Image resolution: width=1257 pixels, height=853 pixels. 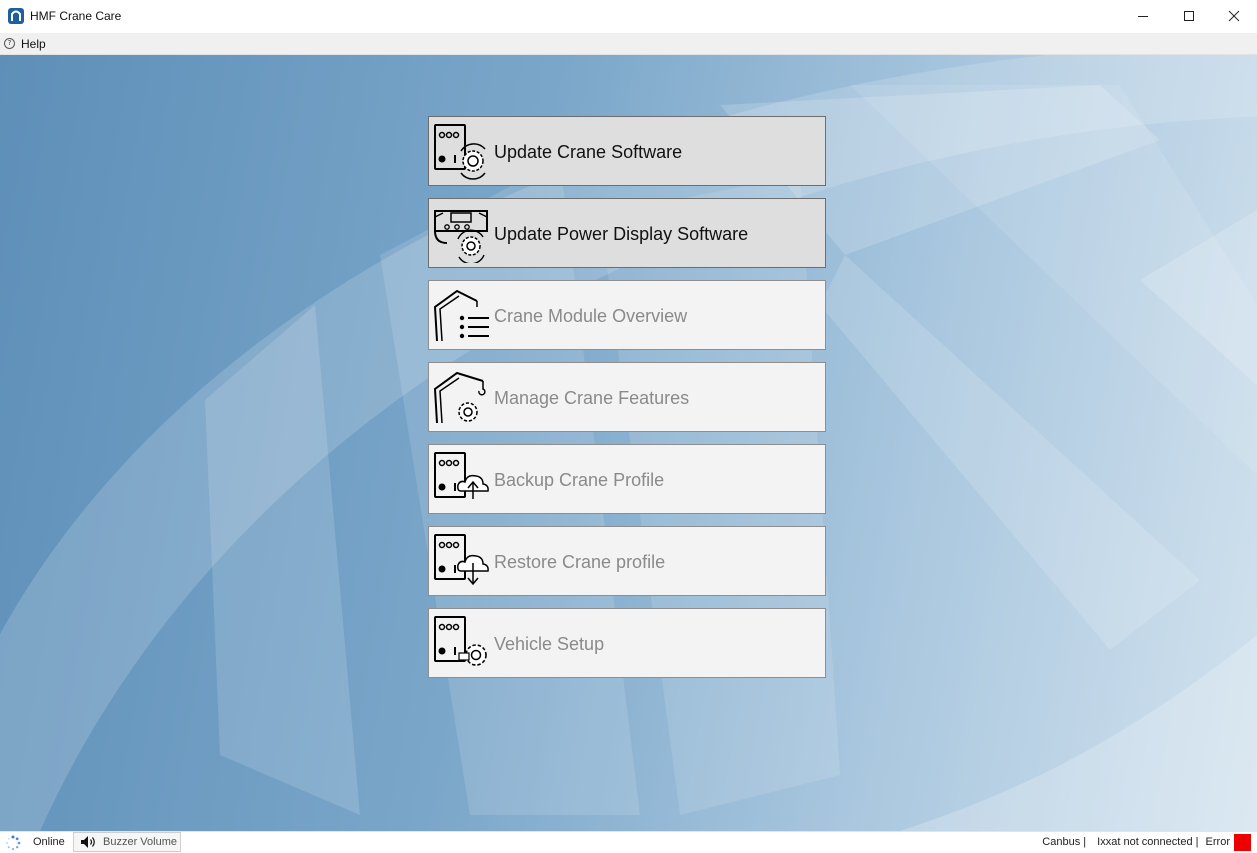 What do you see at coordinates (461, 475) in the screenshot?
I see `controller-cloud-upload-icon` at bounding box center [461, 475].